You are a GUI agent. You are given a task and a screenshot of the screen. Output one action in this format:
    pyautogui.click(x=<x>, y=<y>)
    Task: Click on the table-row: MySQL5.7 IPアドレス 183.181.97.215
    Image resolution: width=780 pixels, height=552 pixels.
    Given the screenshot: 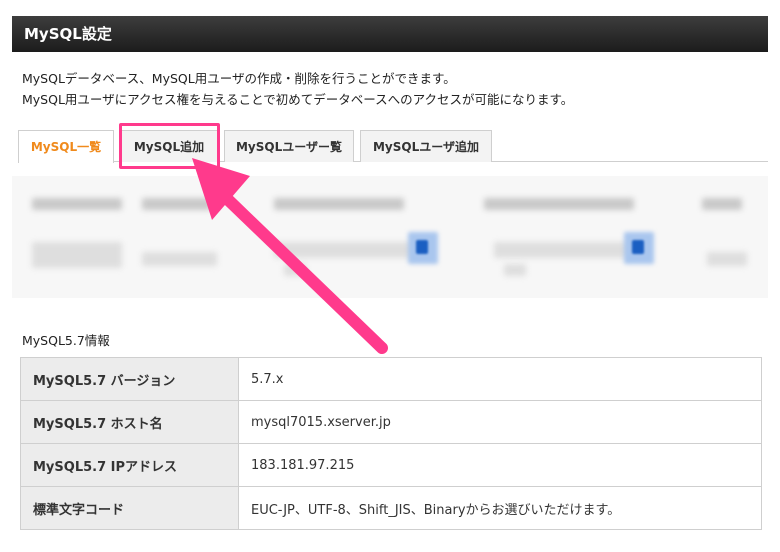 What is the action you would take?
    pyautogui.click(x=391, y=465)
    